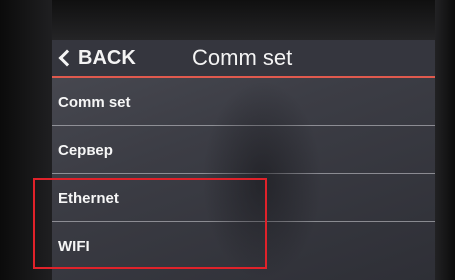 Image resolution: width=455 pixels, height=280 pixels. I want to click on menu-item-label: Comm set, so click(94, 102).